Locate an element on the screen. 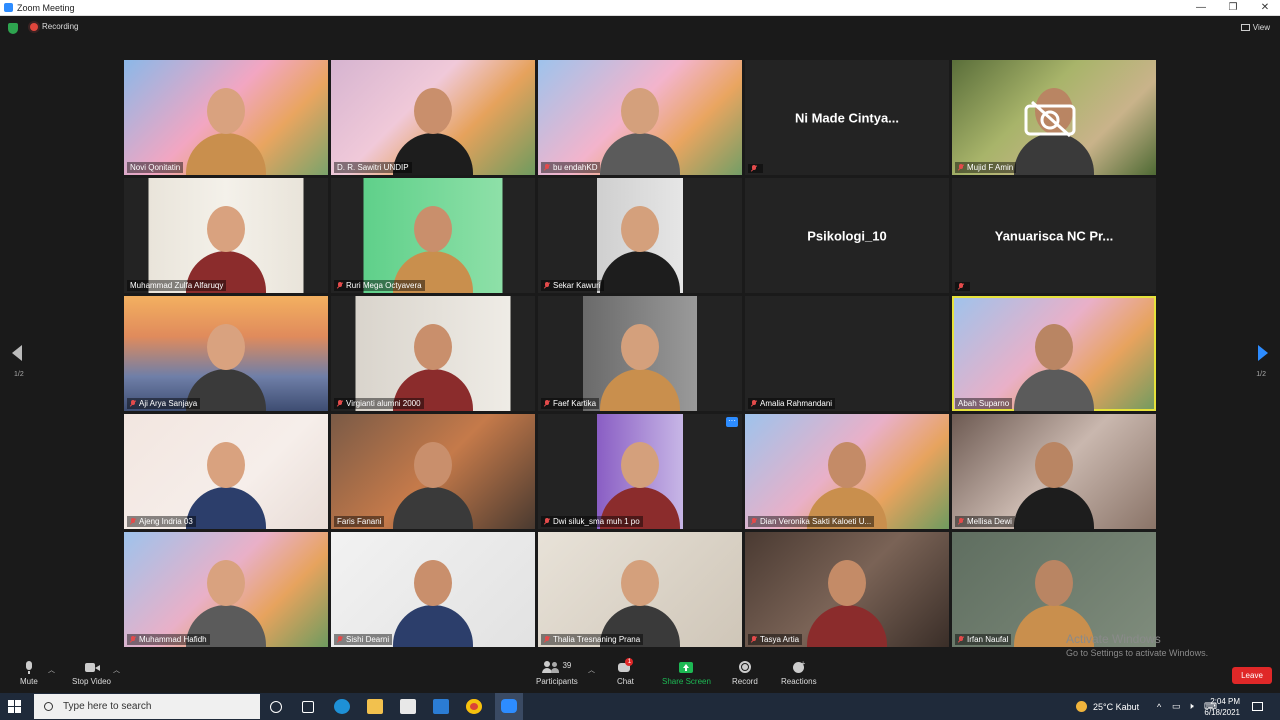 Image resolution: width=1280 pixels, height=720 pixels. minimize-button: — is located at coordinates (1201, 7).